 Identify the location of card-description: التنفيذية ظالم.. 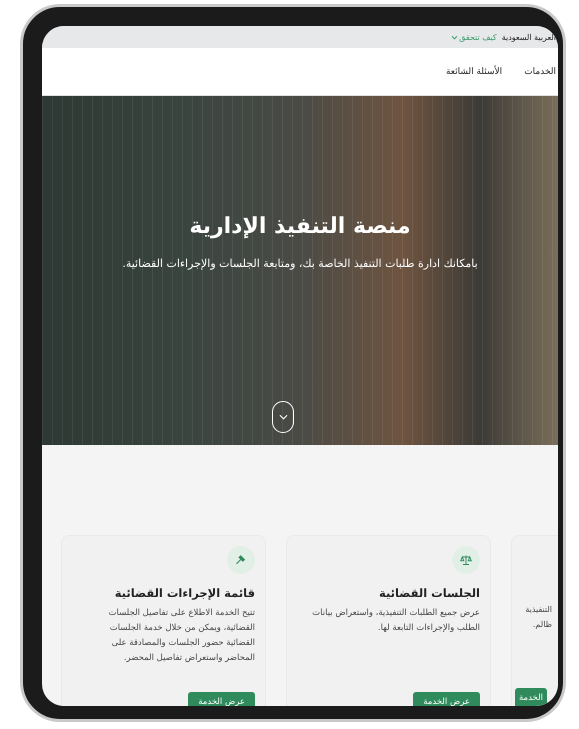
(538, 617).